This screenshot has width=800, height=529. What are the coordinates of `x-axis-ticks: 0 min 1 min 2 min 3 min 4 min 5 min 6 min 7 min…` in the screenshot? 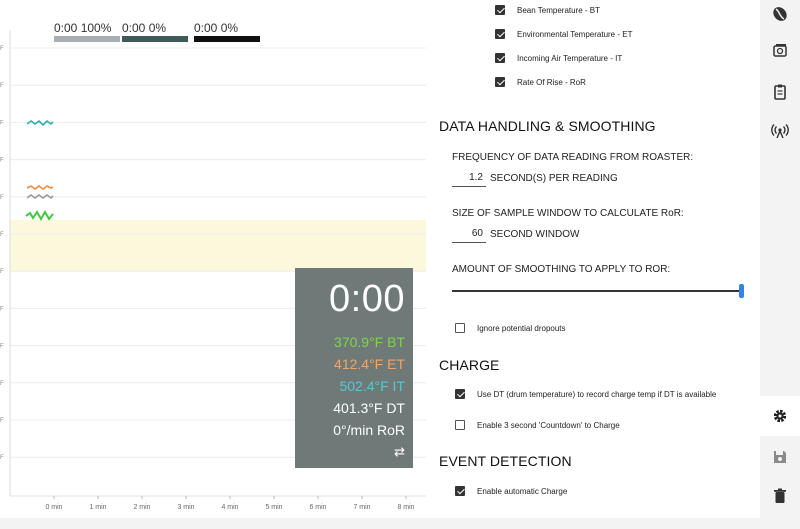 It's located at (230, 503).